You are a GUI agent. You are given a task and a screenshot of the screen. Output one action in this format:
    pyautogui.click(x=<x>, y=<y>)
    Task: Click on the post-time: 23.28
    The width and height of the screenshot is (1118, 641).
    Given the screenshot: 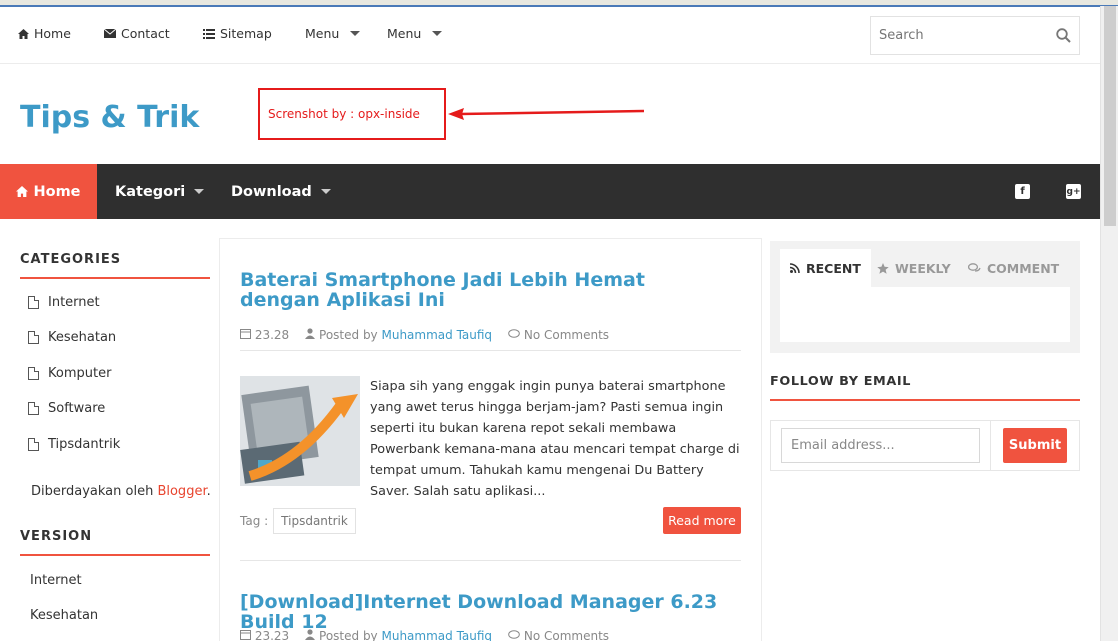 What is the action you would take?
    pyautogui.click(x=264, y=335)
    